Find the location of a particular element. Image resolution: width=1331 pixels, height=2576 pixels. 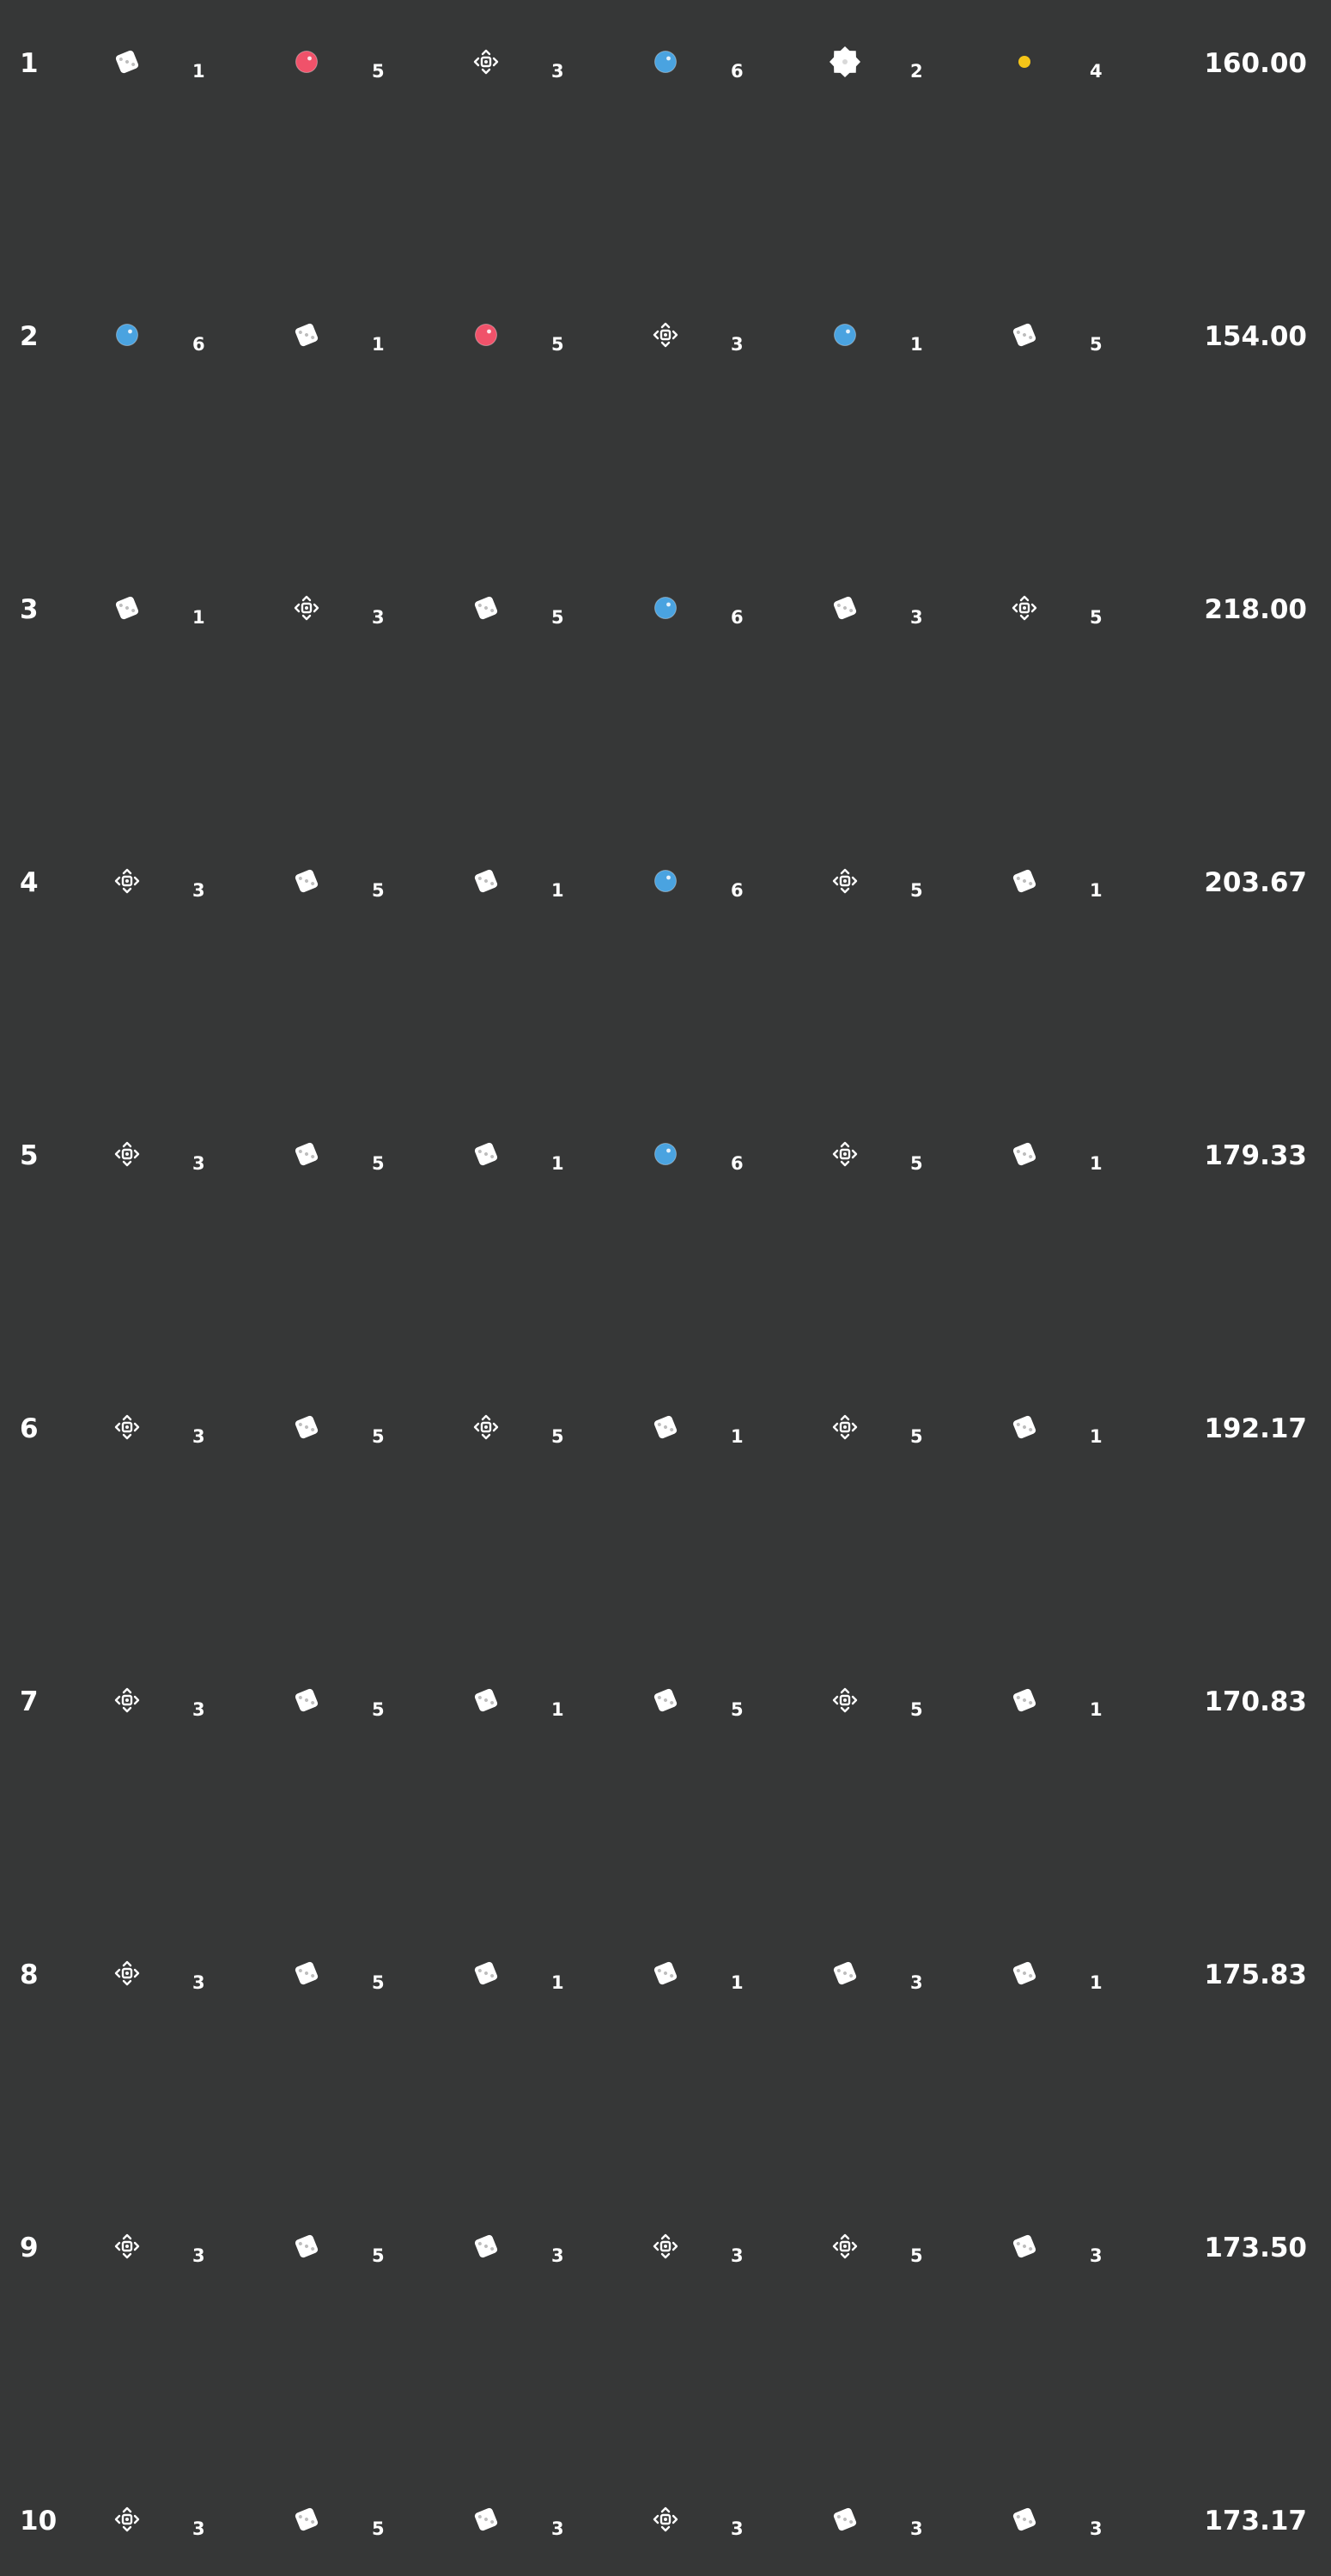

result-row: 7 3 5 1 5 5 1 170.83 is located at coordinates (665, 1679).